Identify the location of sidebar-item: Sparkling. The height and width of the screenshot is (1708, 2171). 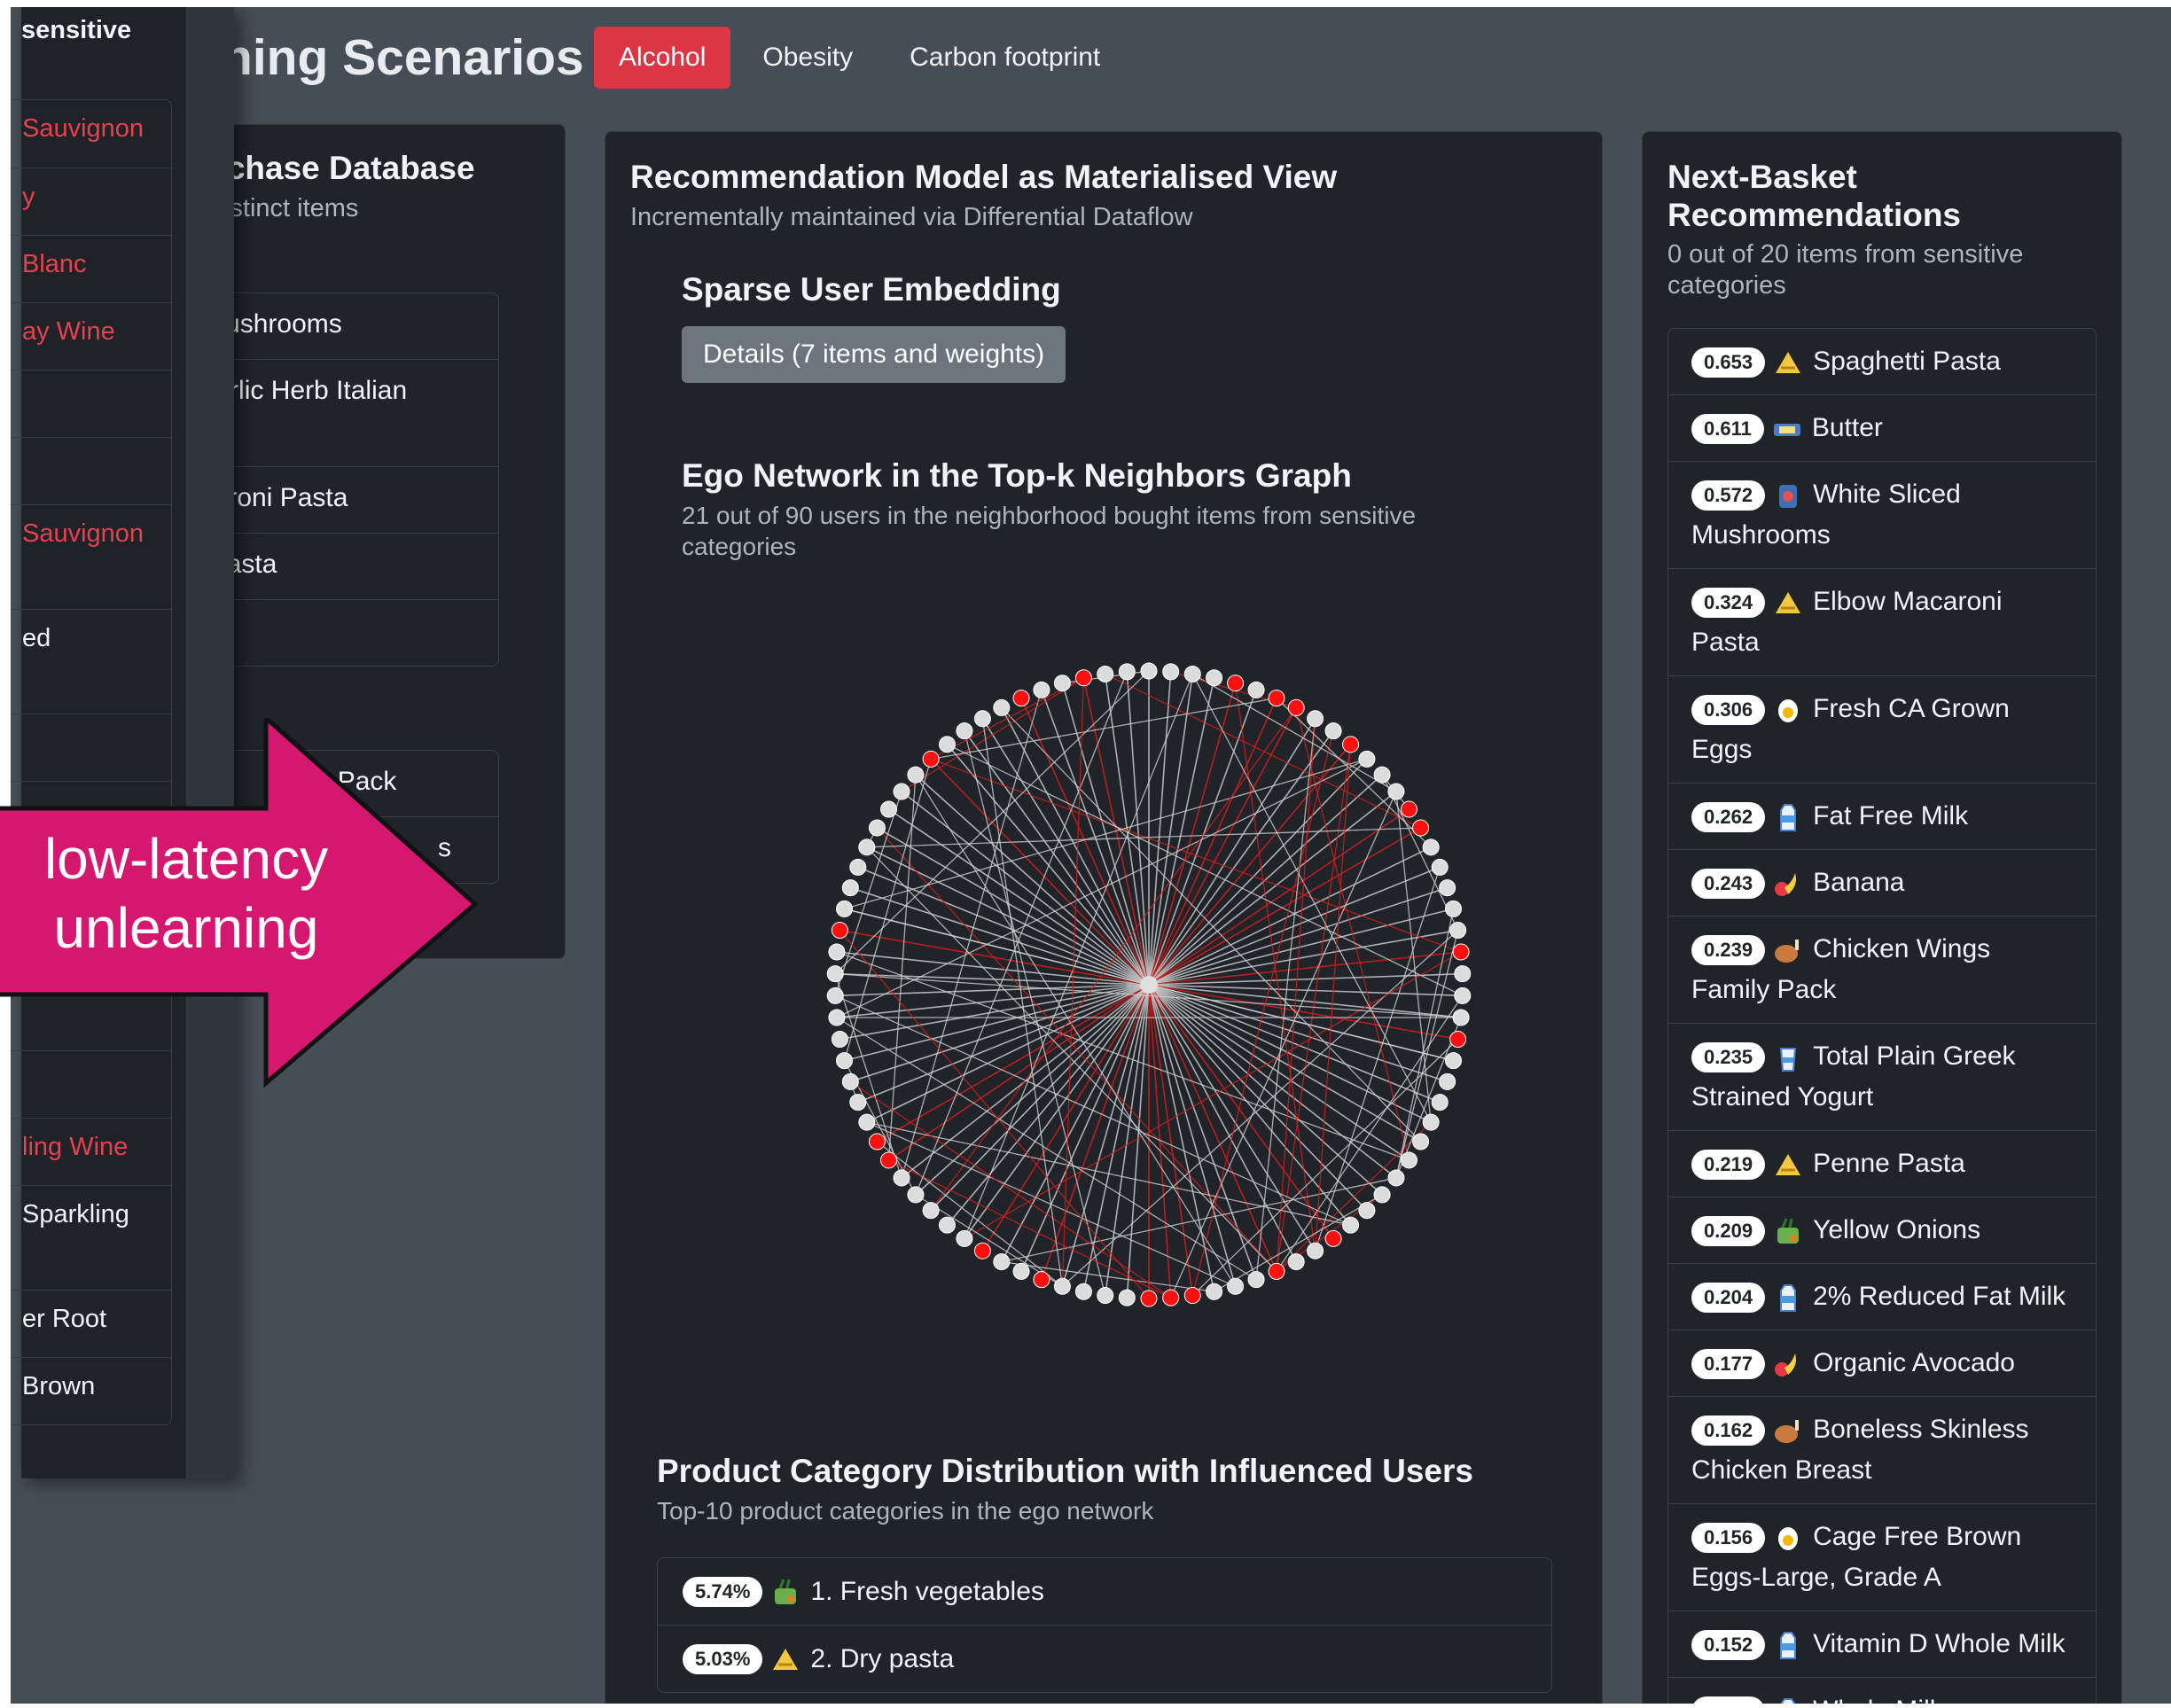
(91, 1238).